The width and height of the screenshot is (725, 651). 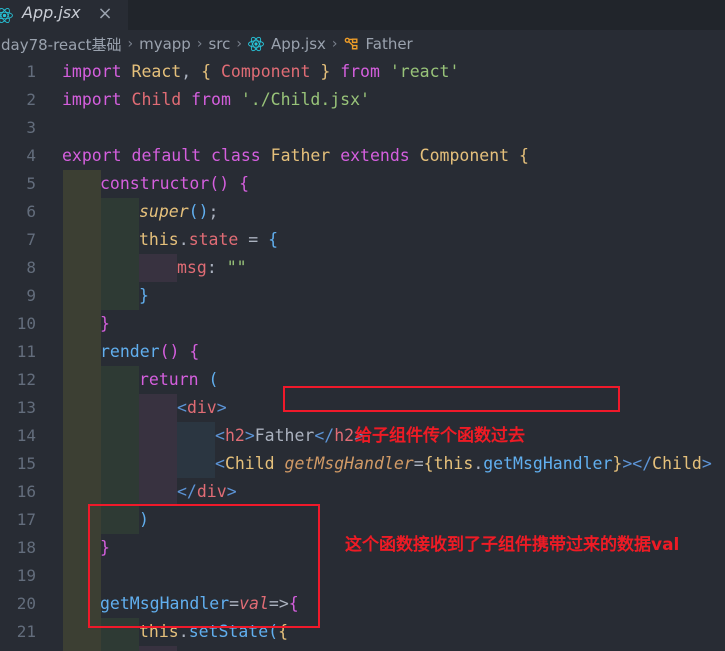 I want to click on line-number: 7, so click(x=31, y=239).